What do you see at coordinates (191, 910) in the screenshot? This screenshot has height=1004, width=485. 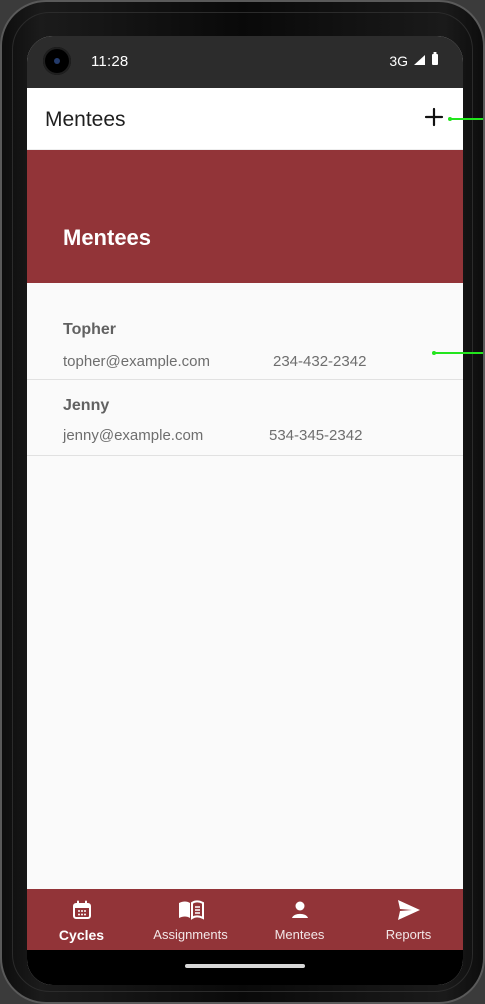 I see `book-icon` at bounding box center [191, 910].